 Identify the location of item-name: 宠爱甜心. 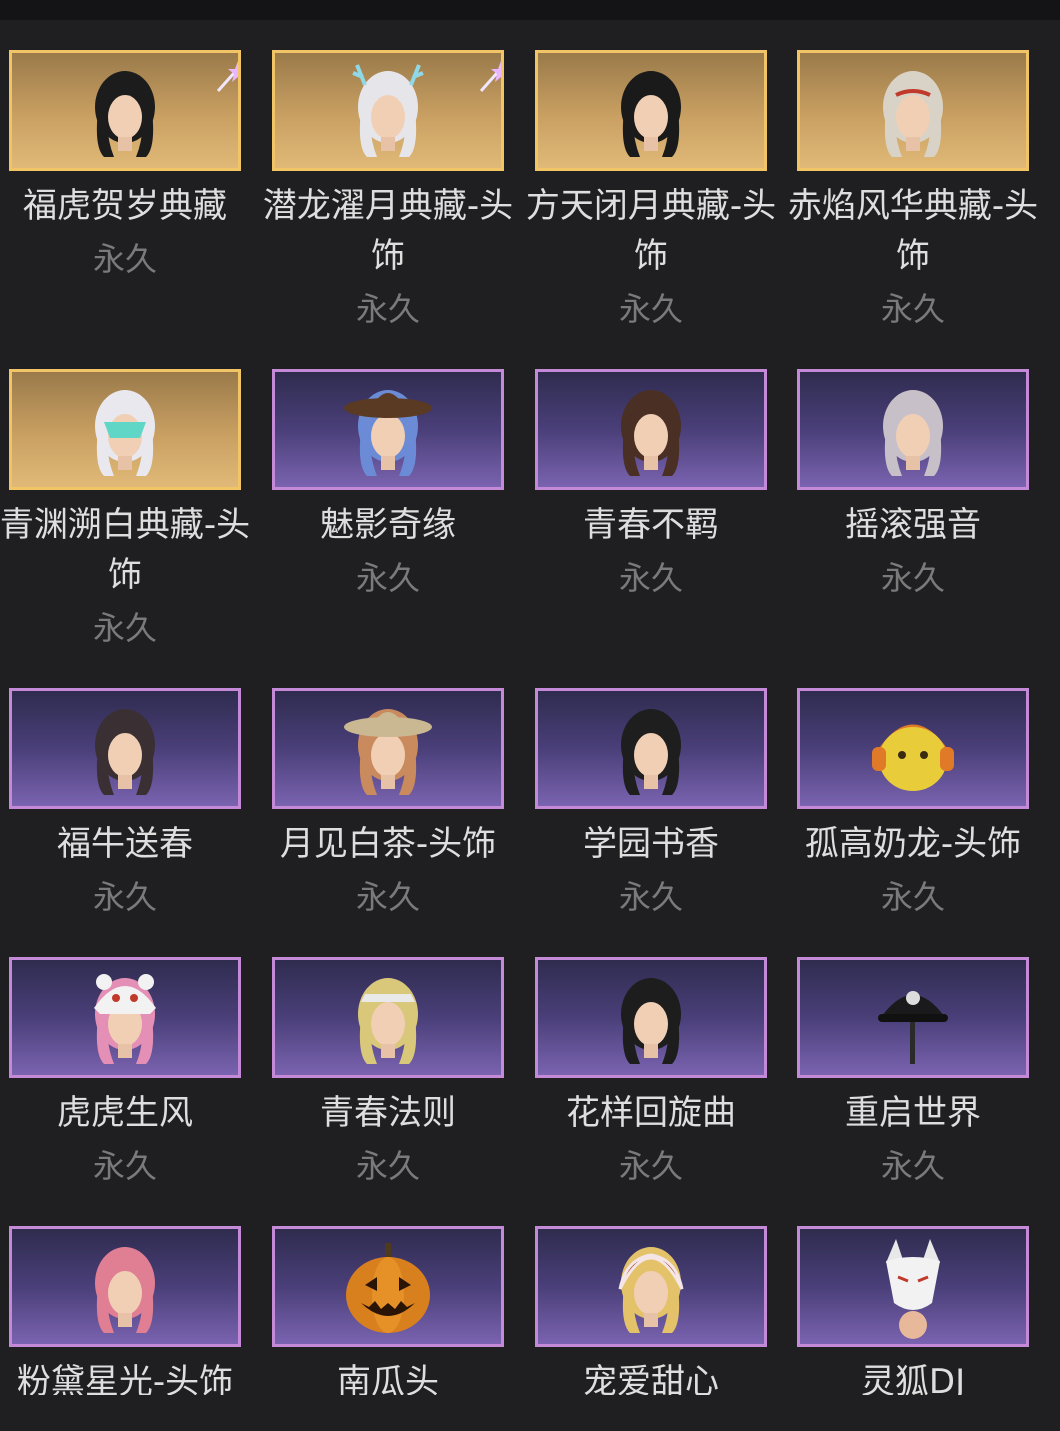
(651, 1378).